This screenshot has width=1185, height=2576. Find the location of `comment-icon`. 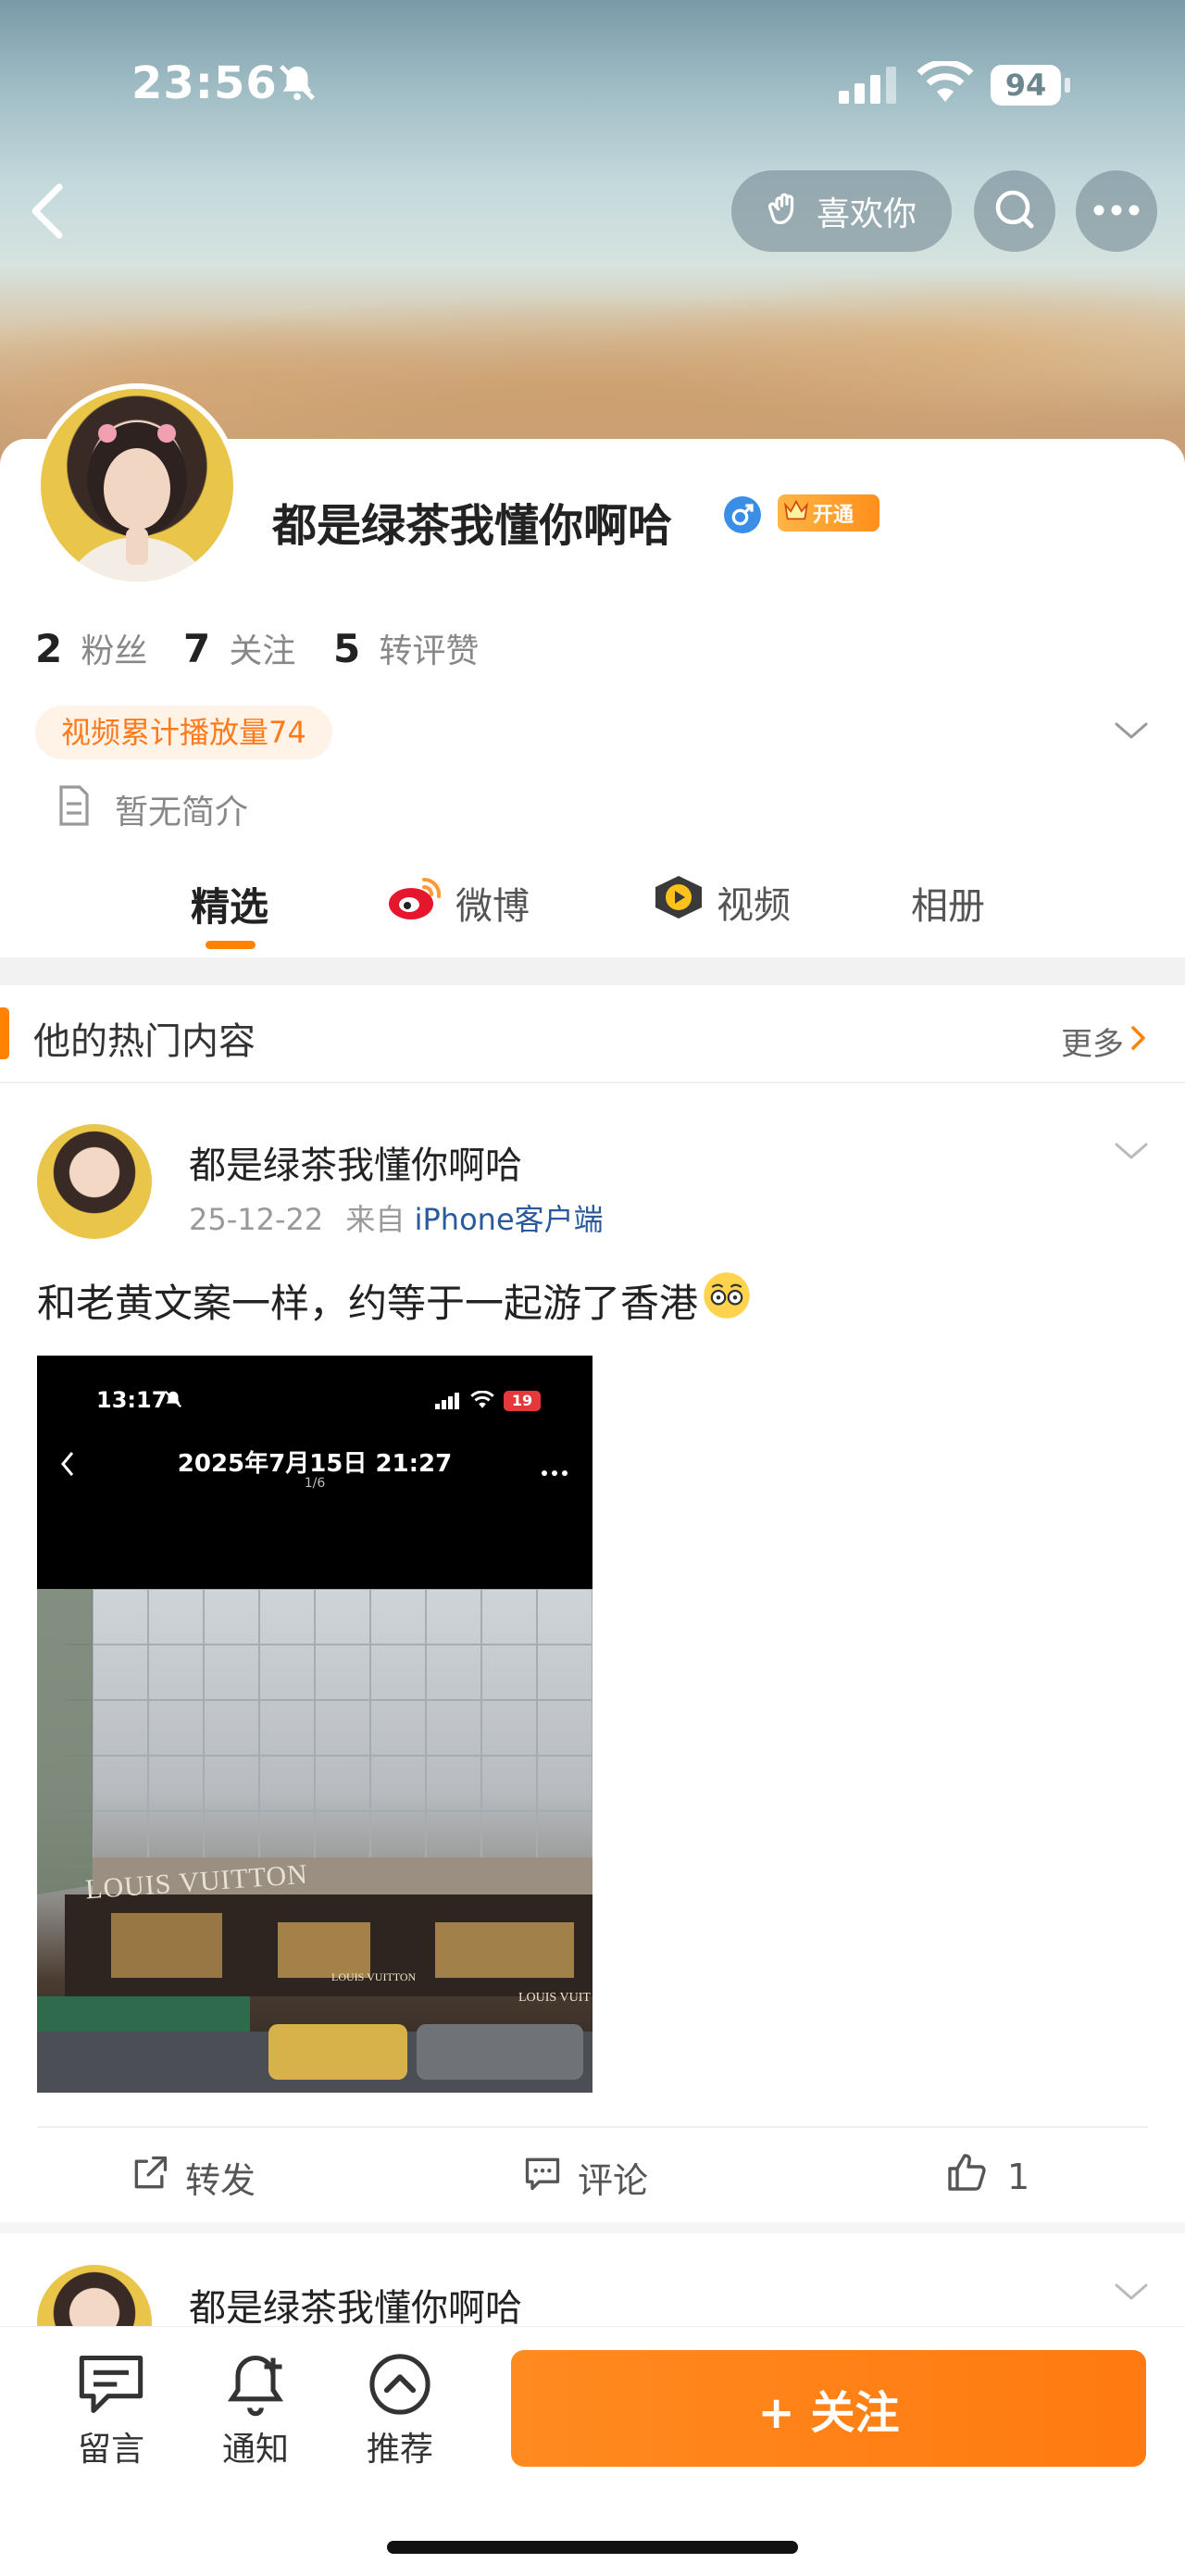

comment-icon is located at coordinates (542, 2177).